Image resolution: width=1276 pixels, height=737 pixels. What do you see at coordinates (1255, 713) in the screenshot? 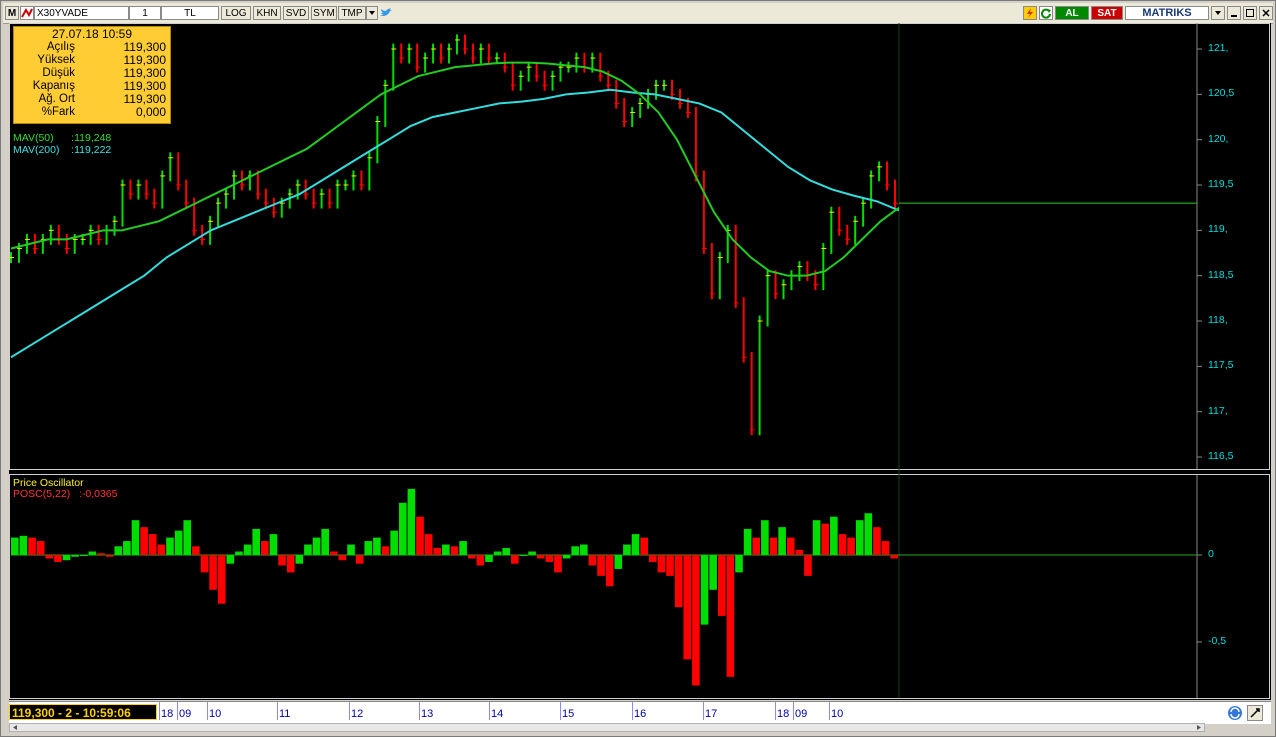
I see `settings-icon` at bounding box center [1255, 713].